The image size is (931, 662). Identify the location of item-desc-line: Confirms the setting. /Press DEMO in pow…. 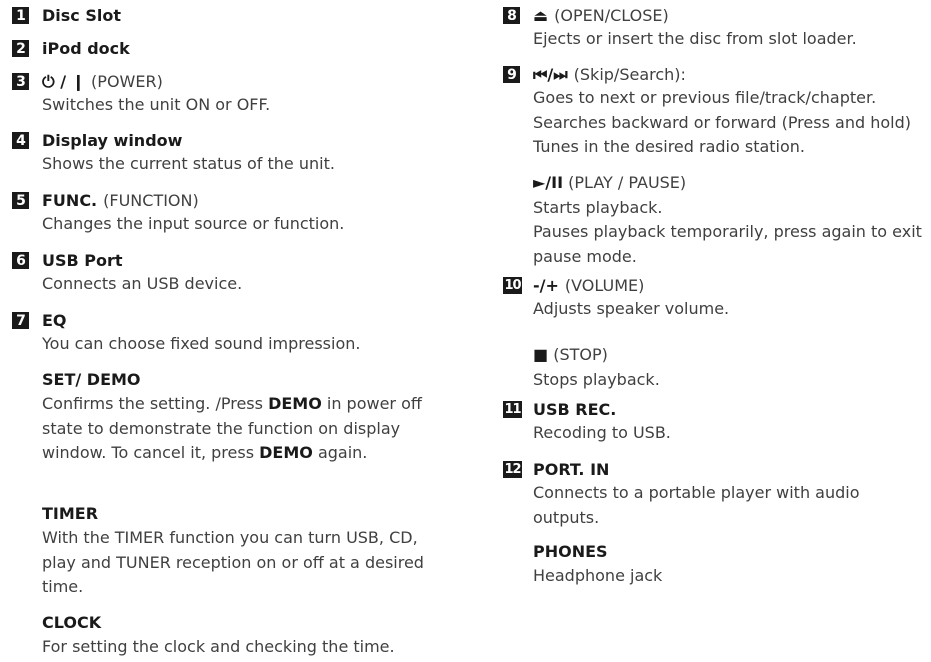
(232, 403).